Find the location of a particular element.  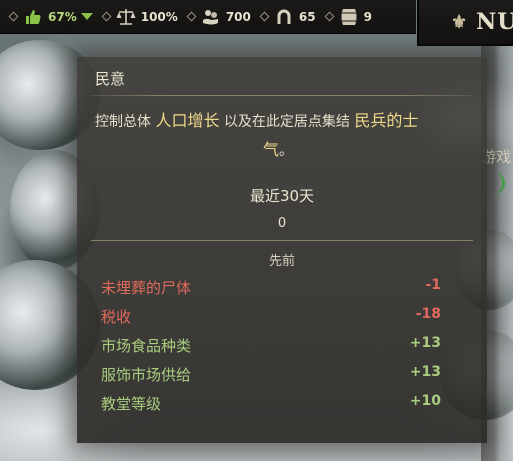

horseshoe-icon is located at coordinates (284, 17).